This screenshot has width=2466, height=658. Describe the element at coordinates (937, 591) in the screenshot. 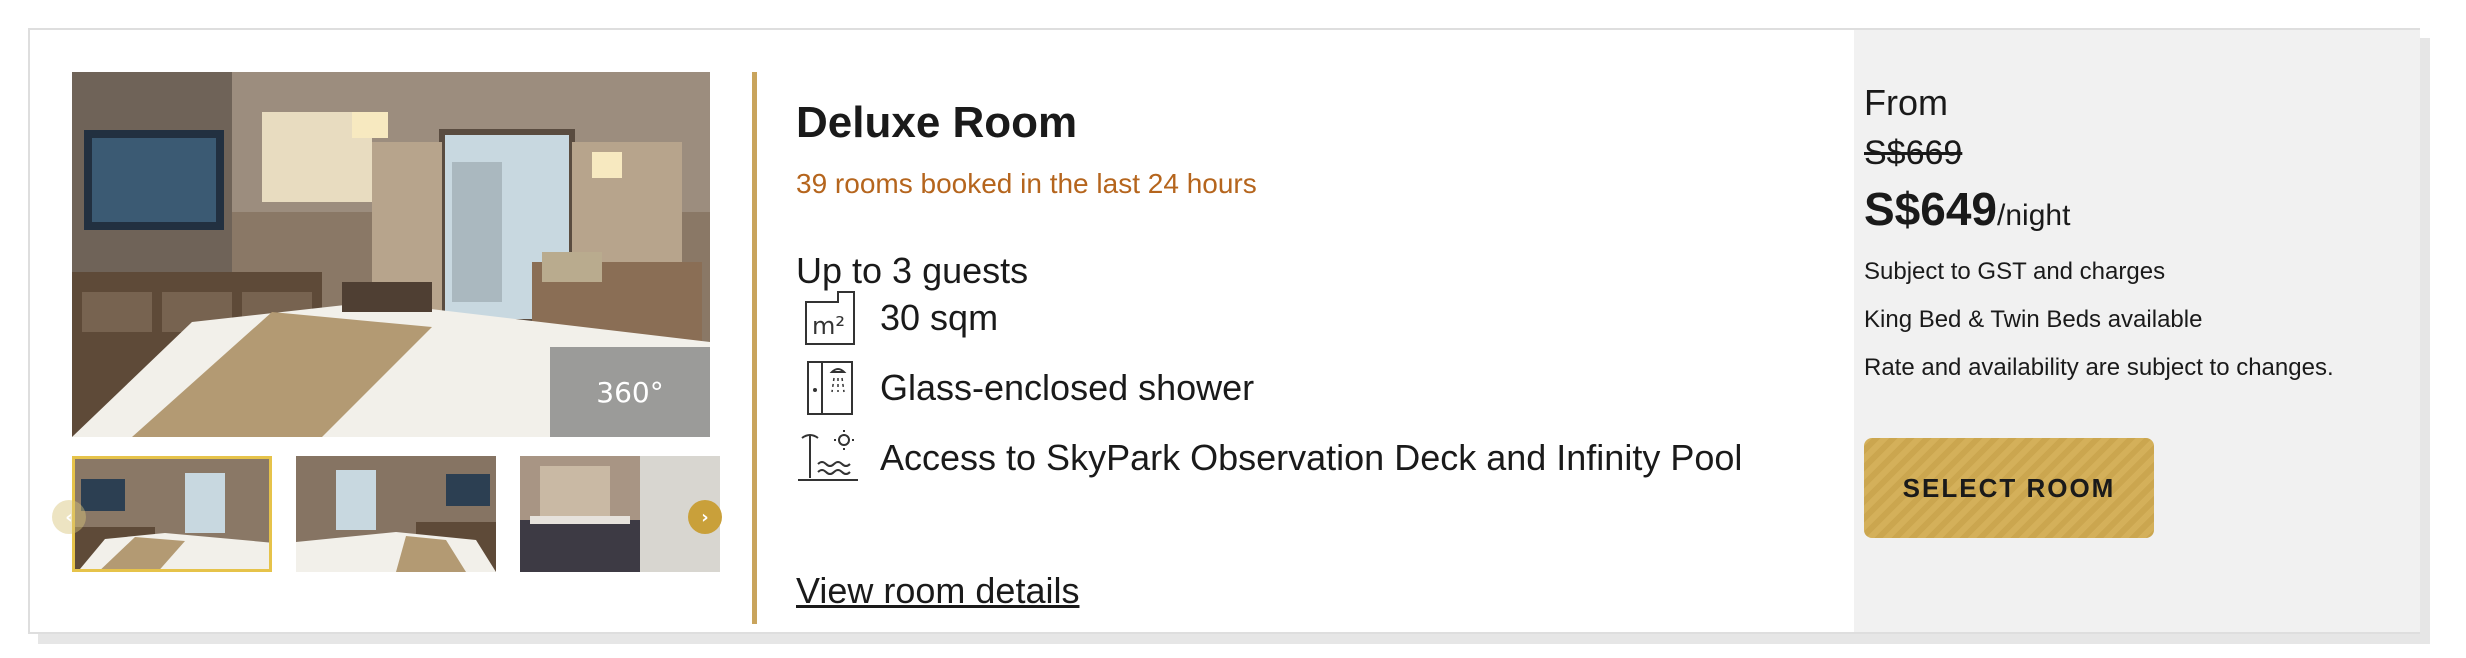

I see `view-room-details-link: View room details` at that location.